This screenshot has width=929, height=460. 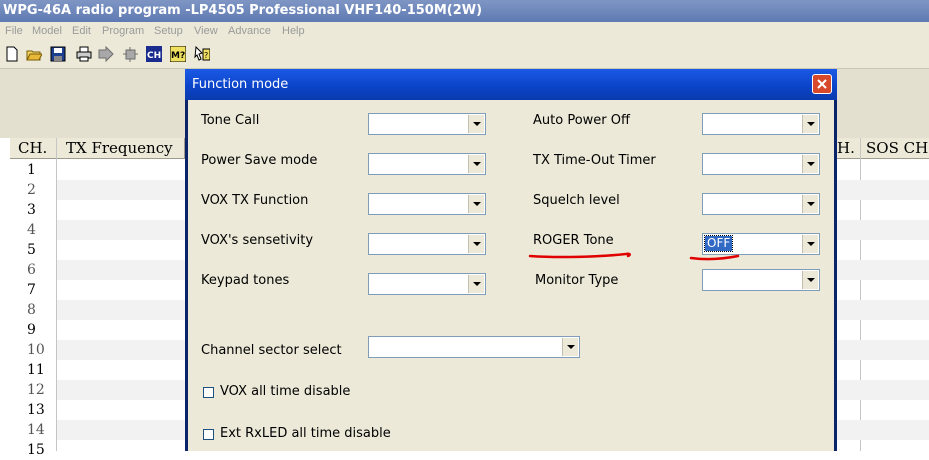 What do you see at coordinates (249, 31) in the screenshot?
I see `menu-advance: Advance` at bounding box center [249, 31].